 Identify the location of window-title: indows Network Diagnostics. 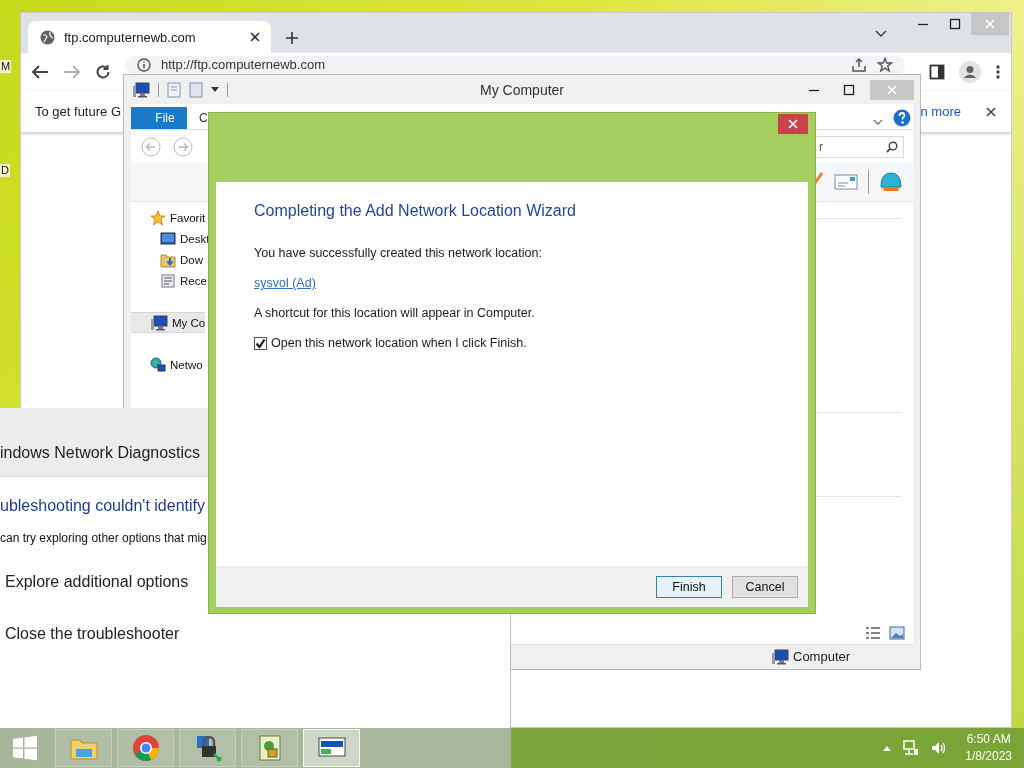
(100, 452).